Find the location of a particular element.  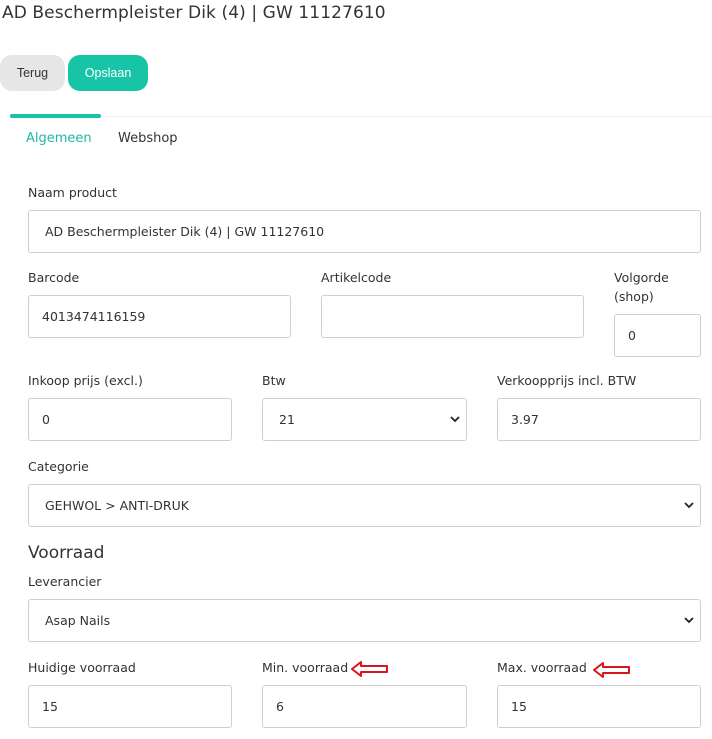

sale-price-label: Verkoopprijs incl. BTW is located at coordinates (567, 380).